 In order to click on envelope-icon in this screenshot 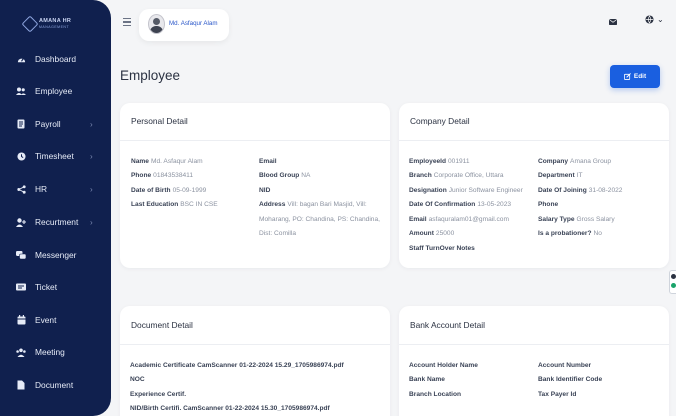, I will do `click(613, 22)`.